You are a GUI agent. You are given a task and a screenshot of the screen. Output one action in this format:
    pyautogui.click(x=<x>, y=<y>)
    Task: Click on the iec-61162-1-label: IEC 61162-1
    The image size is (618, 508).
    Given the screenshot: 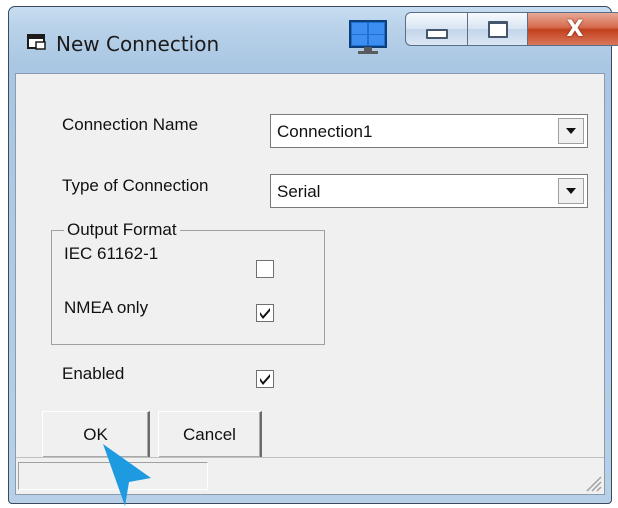 What is the action you would take?
    pyautogui.click(x=111, y=253)
    